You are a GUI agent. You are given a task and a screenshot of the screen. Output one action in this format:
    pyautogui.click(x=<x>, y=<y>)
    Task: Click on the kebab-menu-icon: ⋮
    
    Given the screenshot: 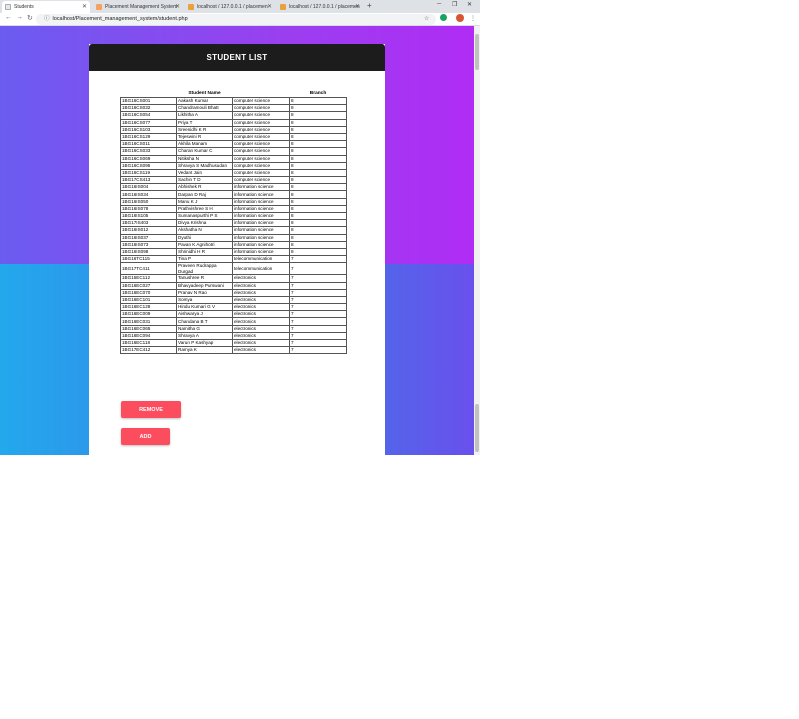 What is the action you would take?
    pyautogui.click(x=473, y=18)
    